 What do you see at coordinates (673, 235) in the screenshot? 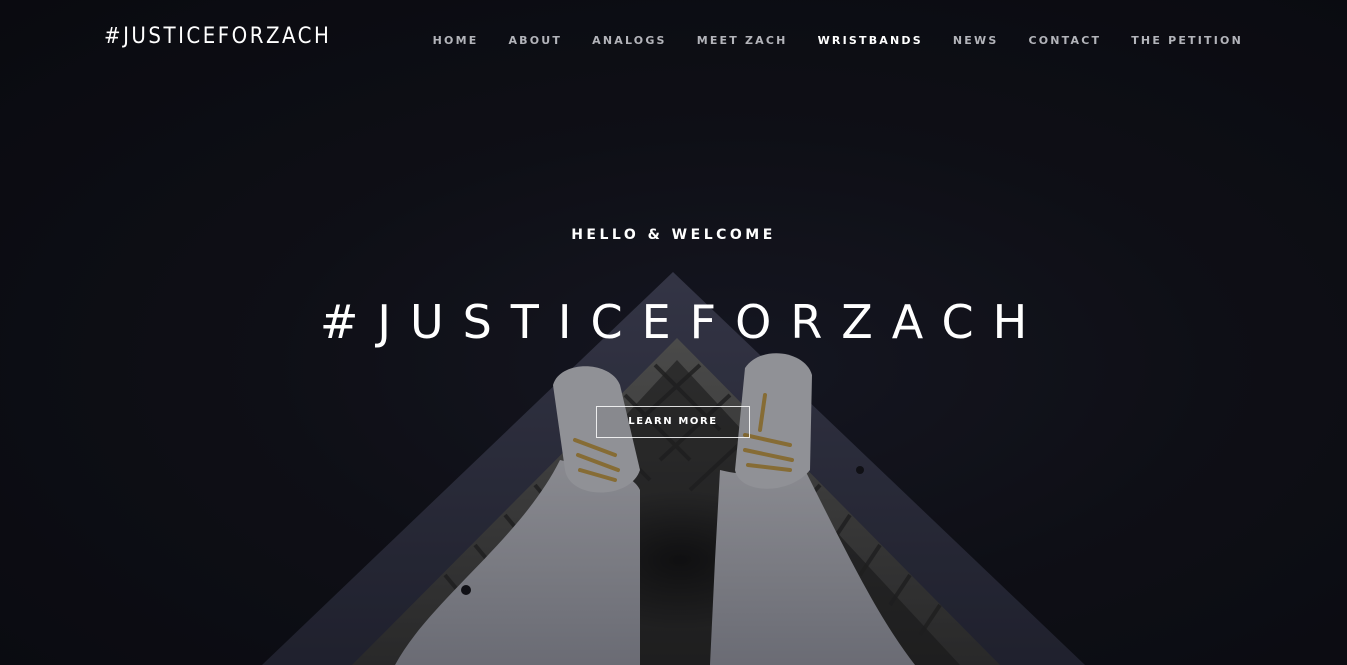
I see `hero-tagline: HELLO & WELCOME` at bounding box center [673, 235].